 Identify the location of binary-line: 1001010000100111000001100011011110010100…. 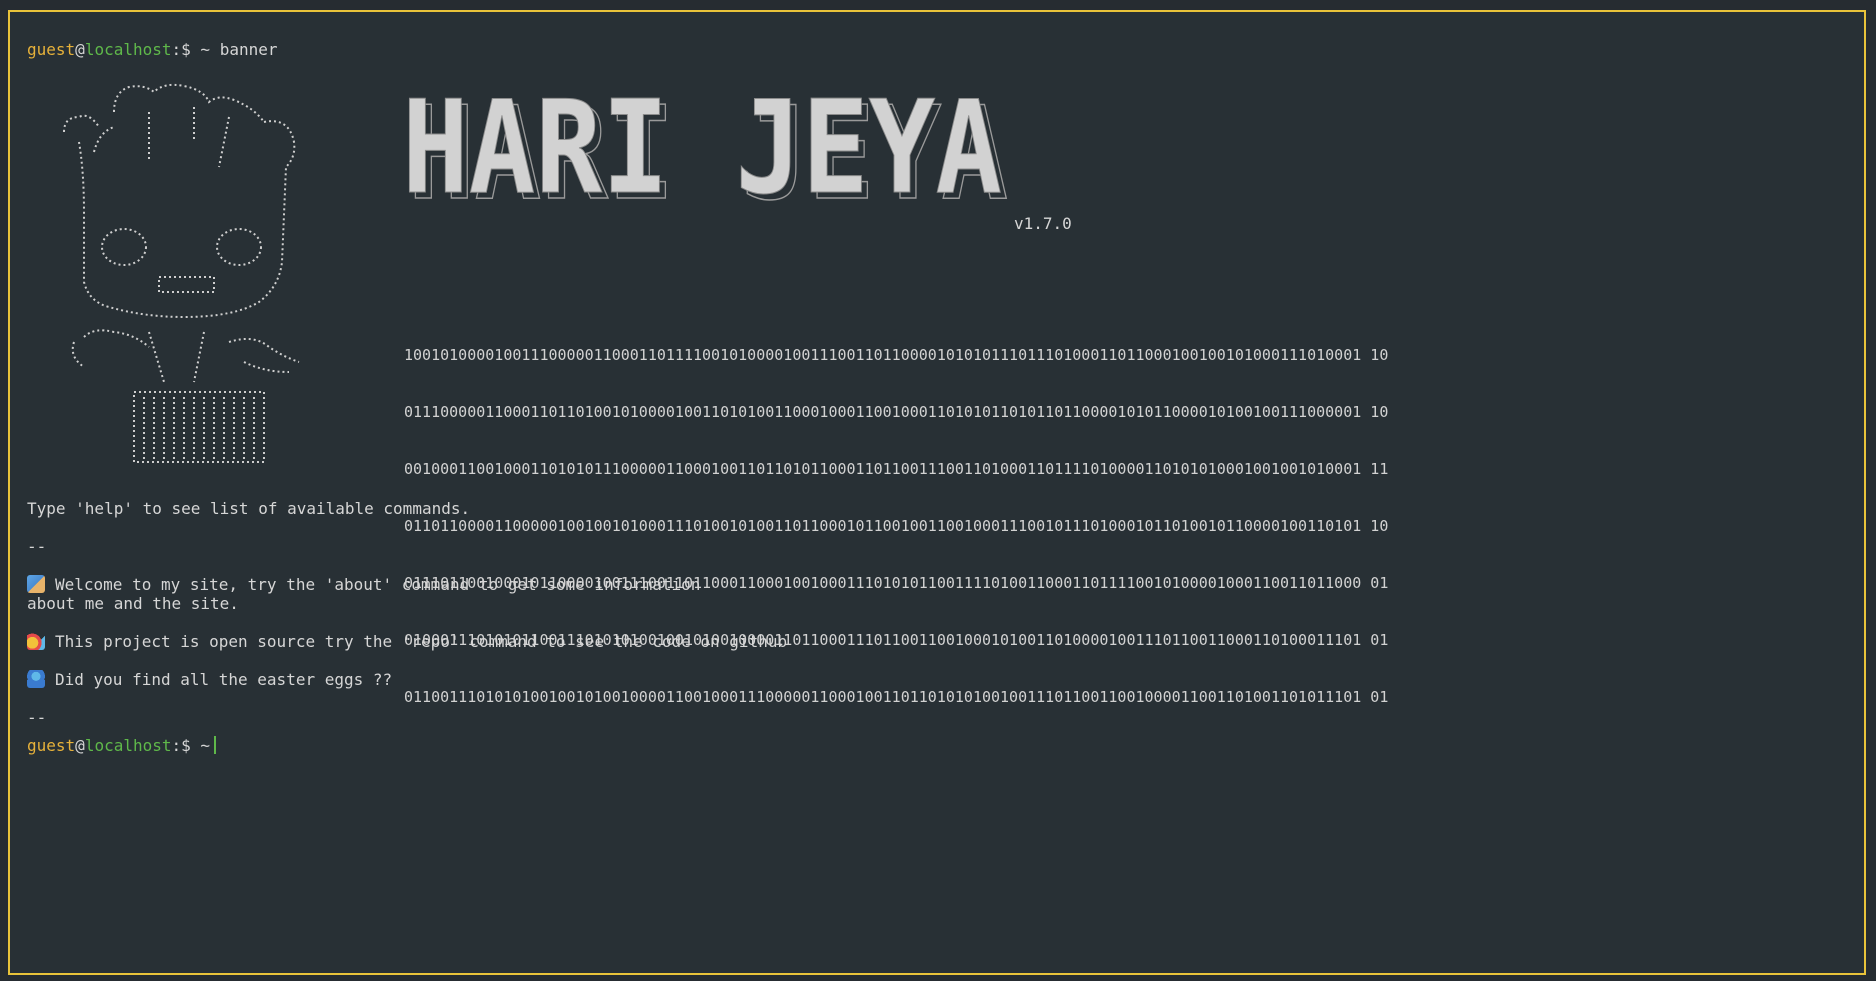
(896, 355).